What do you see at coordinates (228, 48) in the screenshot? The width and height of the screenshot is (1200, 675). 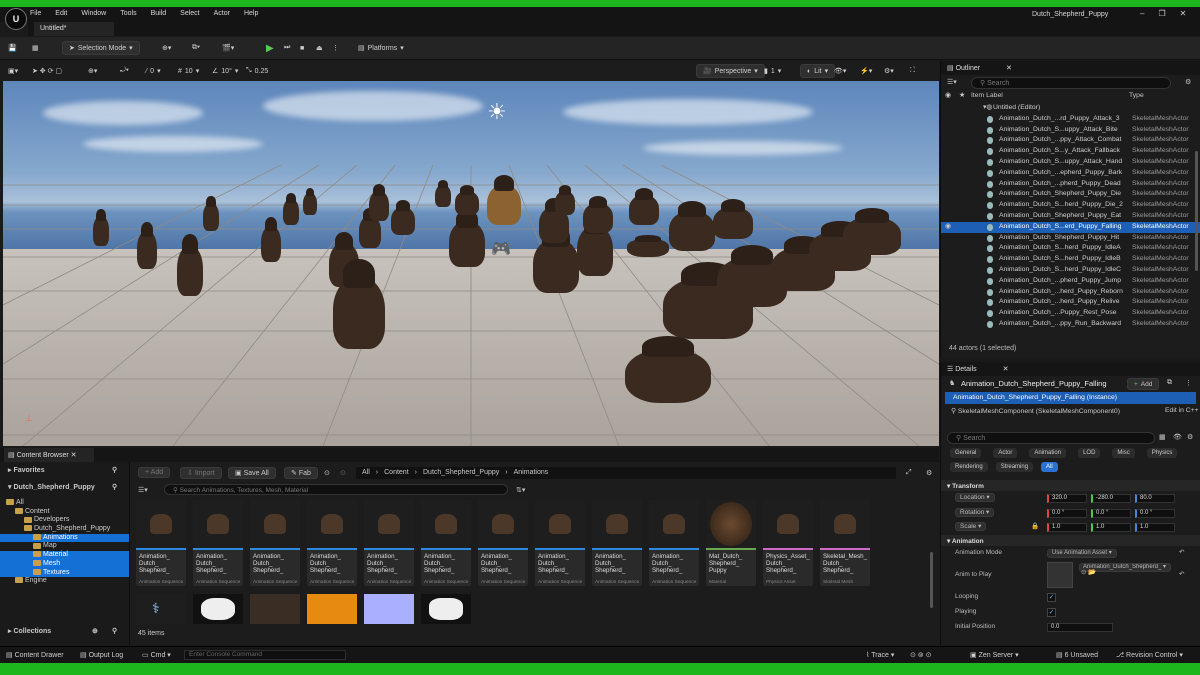 I see `cinematics-icon: 🎬▾` at bounding box center [228, 48].